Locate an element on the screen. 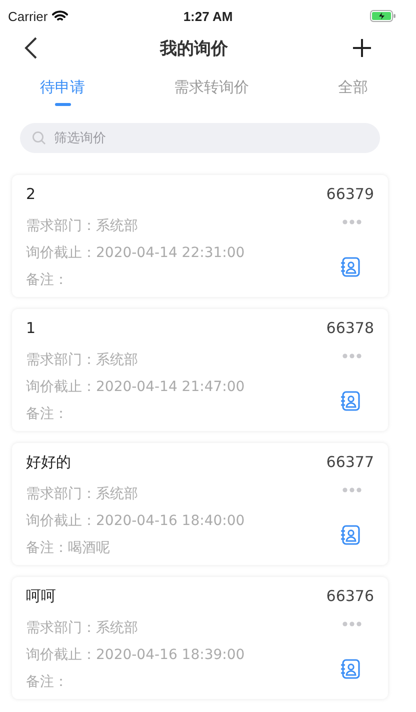 The width and height of the screenshot is (416, 712). inquiry-number: 66377 is located at coordinates (350, 463).